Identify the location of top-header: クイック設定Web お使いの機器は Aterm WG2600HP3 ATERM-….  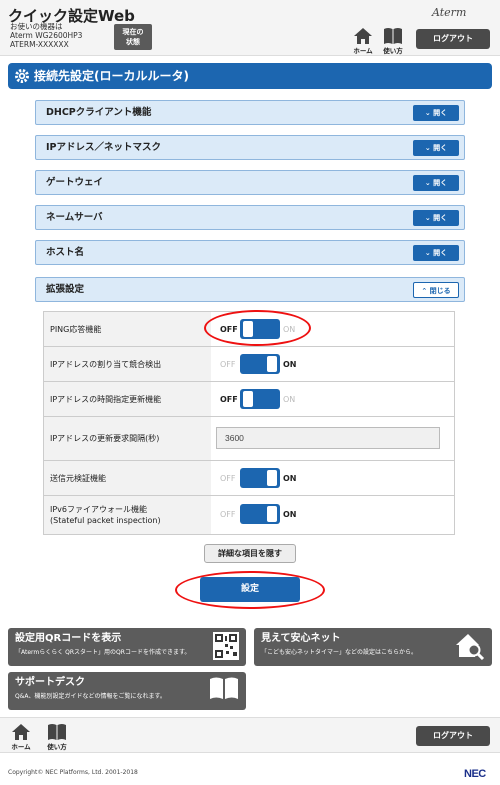
(250, 28).